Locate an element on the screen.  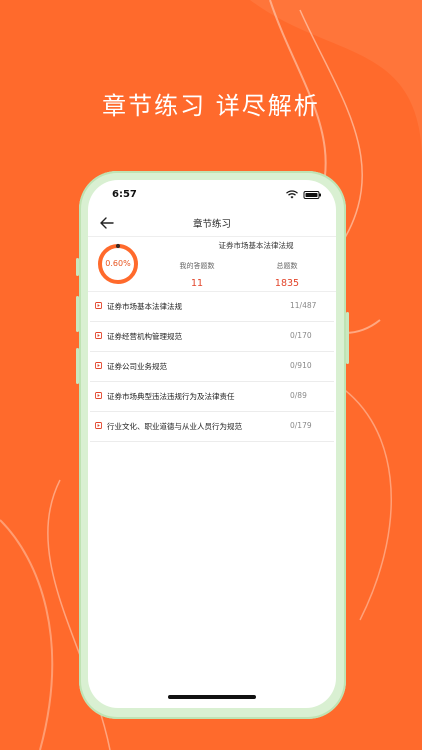
answered-count-value: 11 is located at coordinates (197, 283).